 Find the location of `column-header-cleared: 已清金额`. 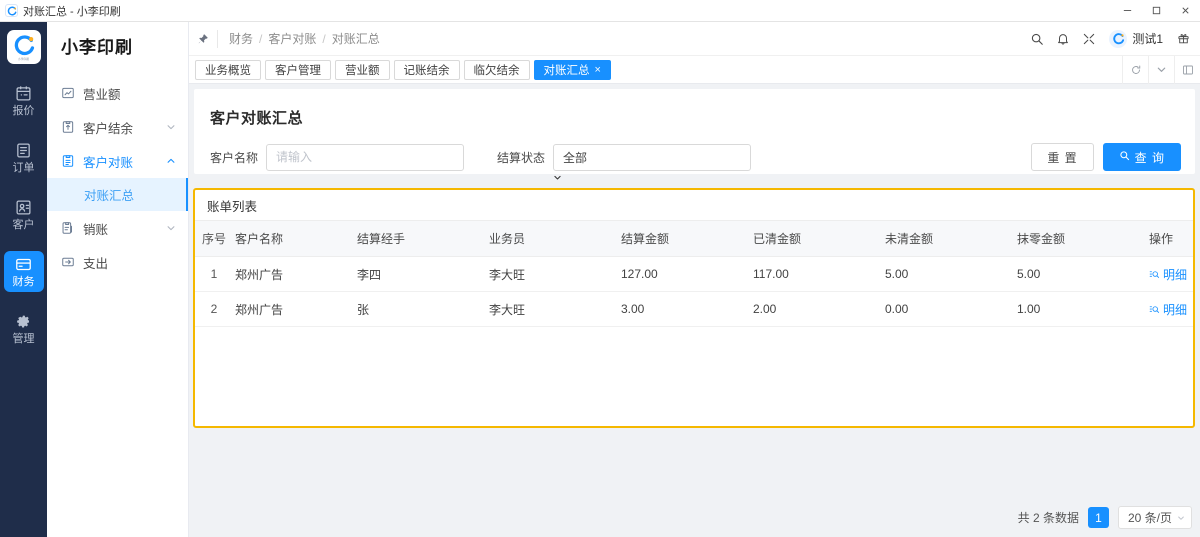

column-header-cleared: 已清金额 is located at coordinates (817, 238).